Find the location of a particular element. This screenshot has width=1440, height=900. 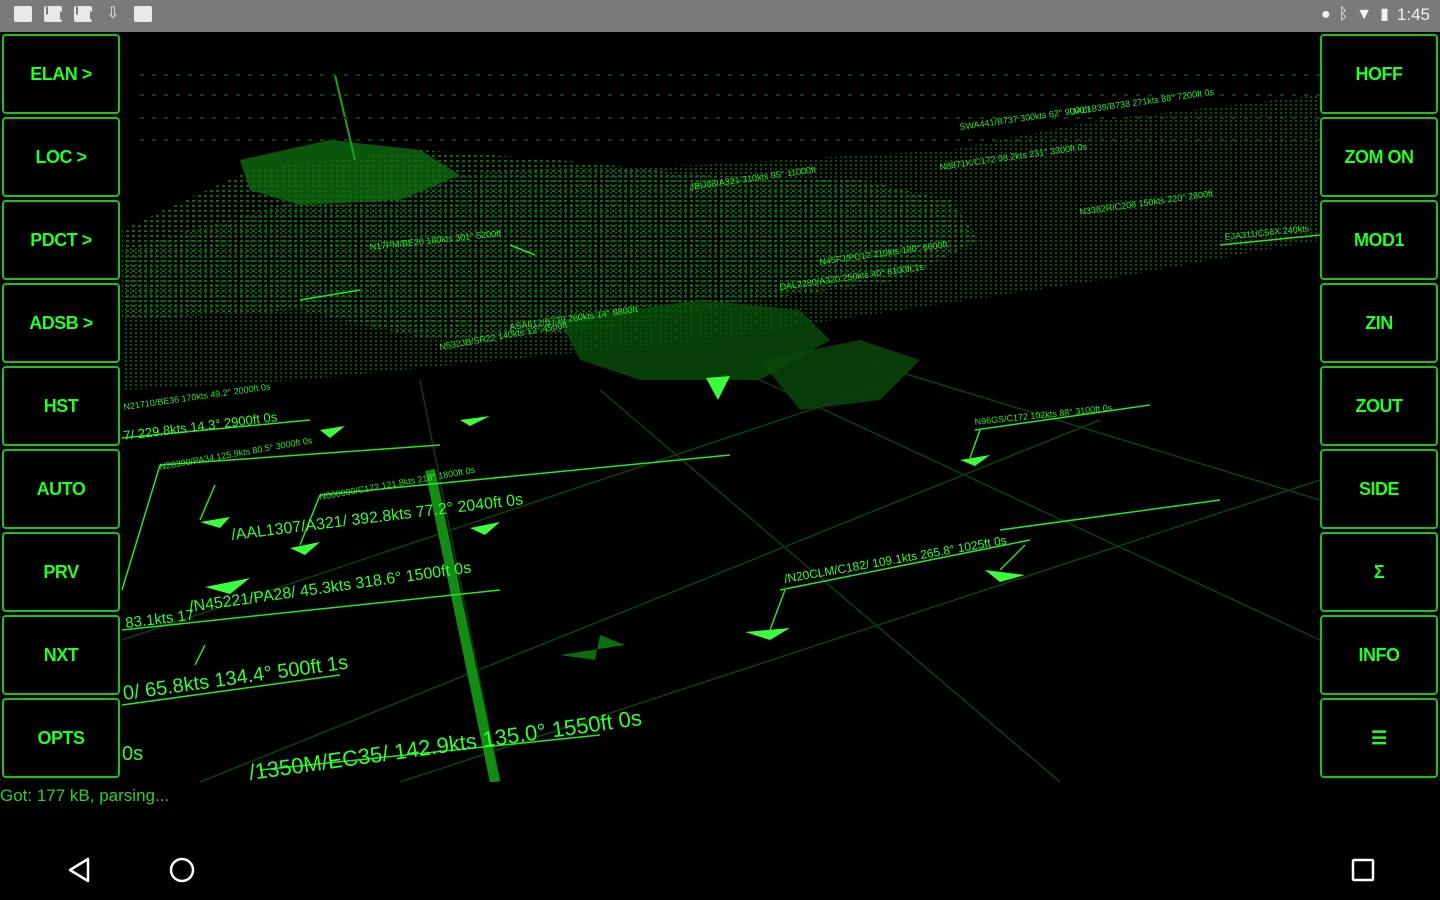

aircraft-label: /AAL1307/A321/ 392.8kts 77.2° 2040ft 0s is located at coordinates (377, 517).